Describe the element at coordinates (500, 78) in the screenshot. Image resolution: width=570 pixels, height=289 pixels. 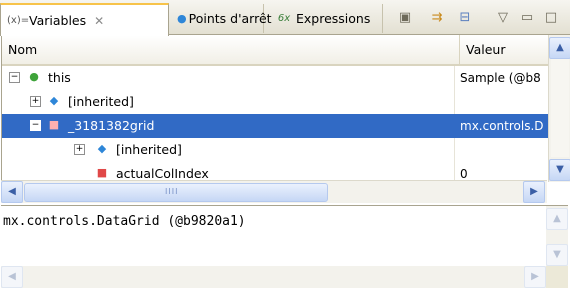
I see `variable-value: Sample (@b8` at that location.